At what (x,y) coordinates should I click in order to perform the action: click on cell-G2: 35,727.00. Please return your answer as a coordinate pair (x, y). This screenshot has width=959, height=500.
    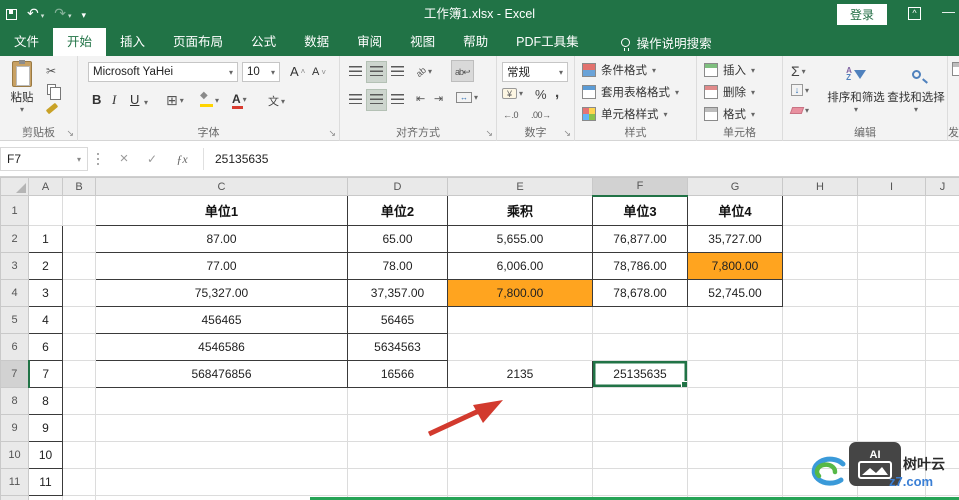
    Looking at the image, I should click on (735, 239).